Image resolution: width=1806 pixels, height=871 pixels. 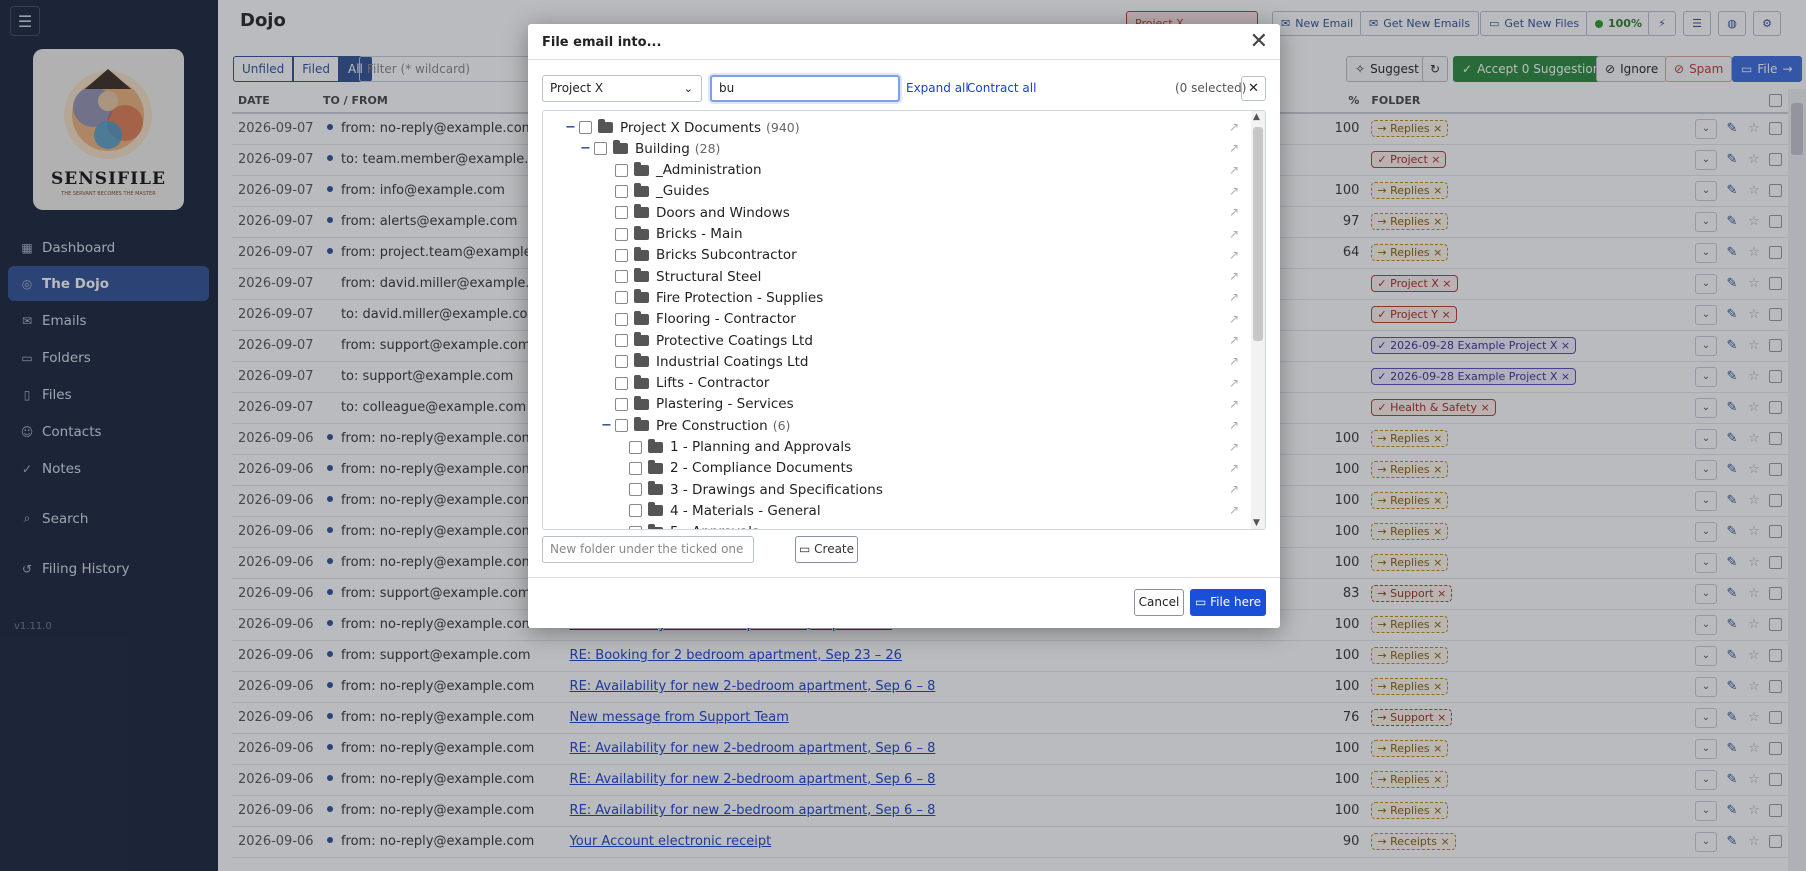 I want to click on tree-node: 5 - Approvals, so click(x=689, y=525).